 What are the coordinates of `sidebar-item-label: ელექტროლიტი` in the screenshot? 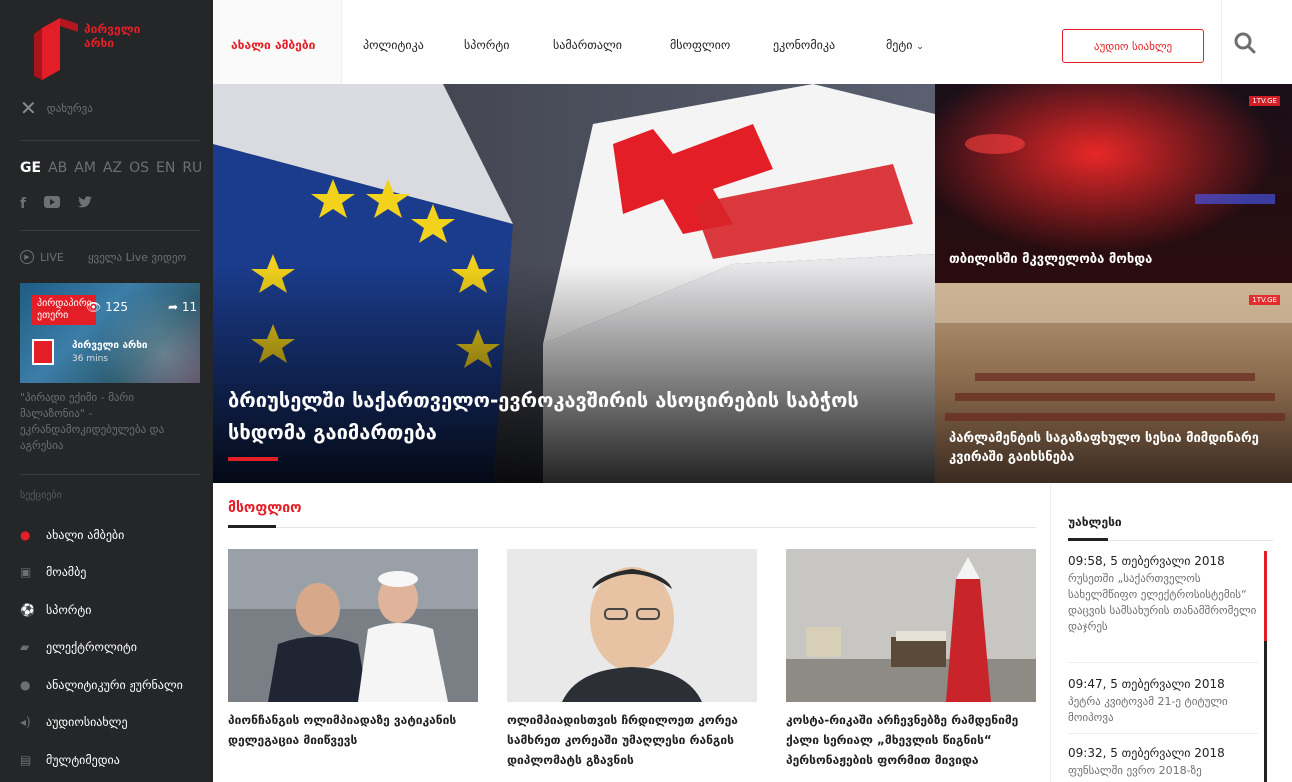 It's located at (91, 647).